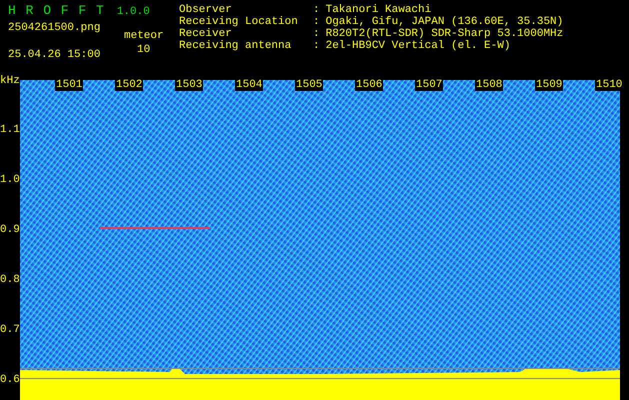  What do you see at coordinates (609, 85) in the screenshot?
I see `time-axis-label: 1510` at bounding box center [609, 85].